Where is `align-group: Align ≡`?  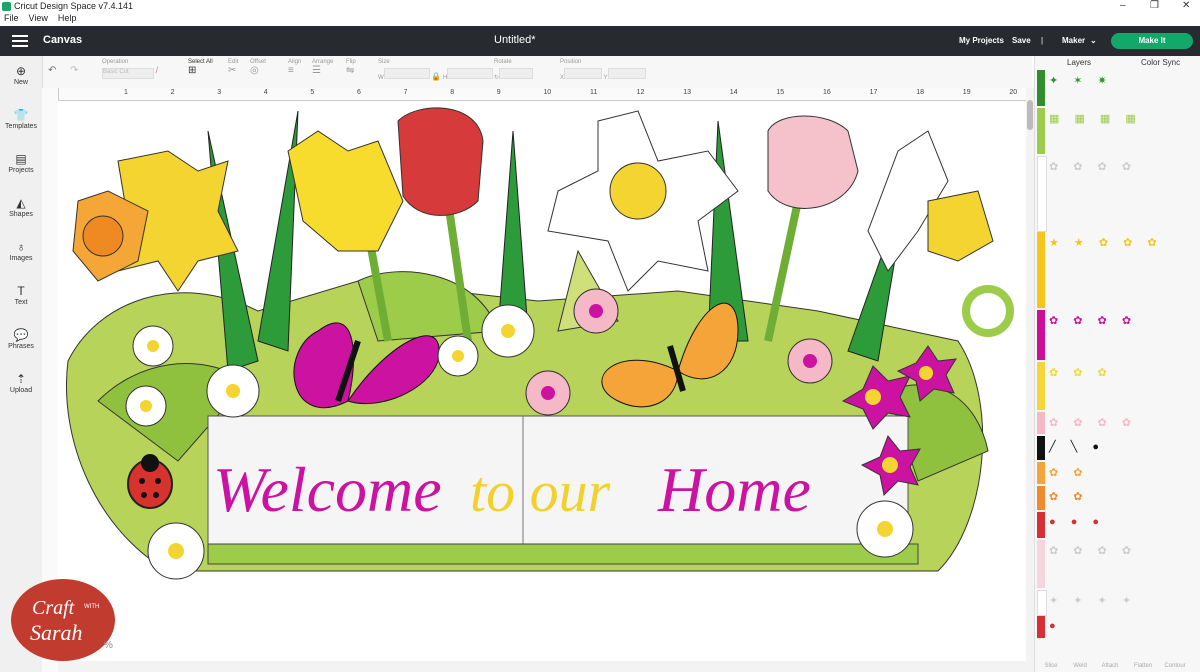 align-group: Align ≡ is located at coordinates (294, 67).